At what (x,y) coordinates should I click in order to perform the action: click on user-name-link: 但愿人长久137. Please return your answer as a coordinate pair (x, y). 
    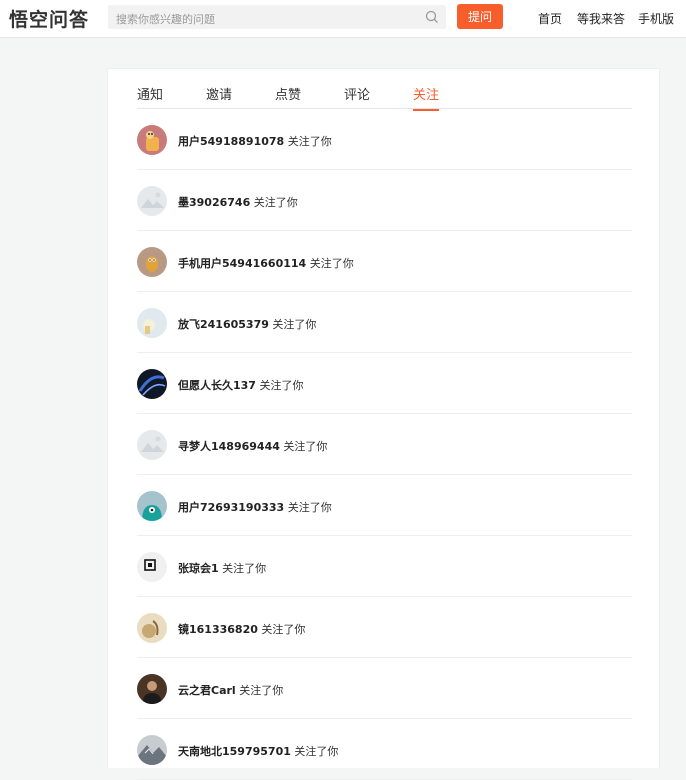
    Looking at the image, I should click on (217, 385).